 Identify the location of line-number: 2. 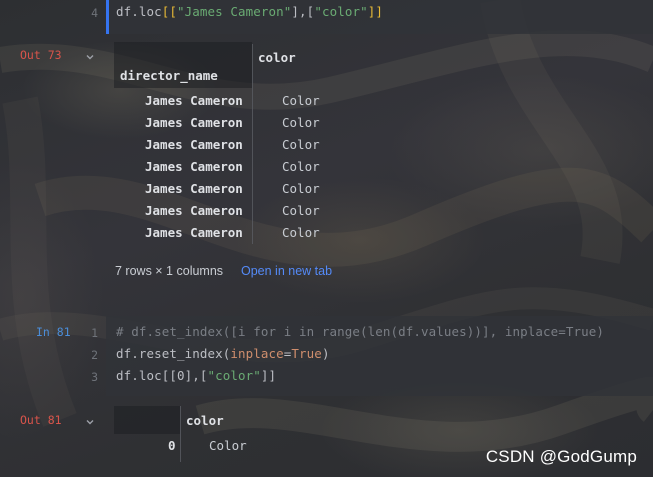
(94, 355).